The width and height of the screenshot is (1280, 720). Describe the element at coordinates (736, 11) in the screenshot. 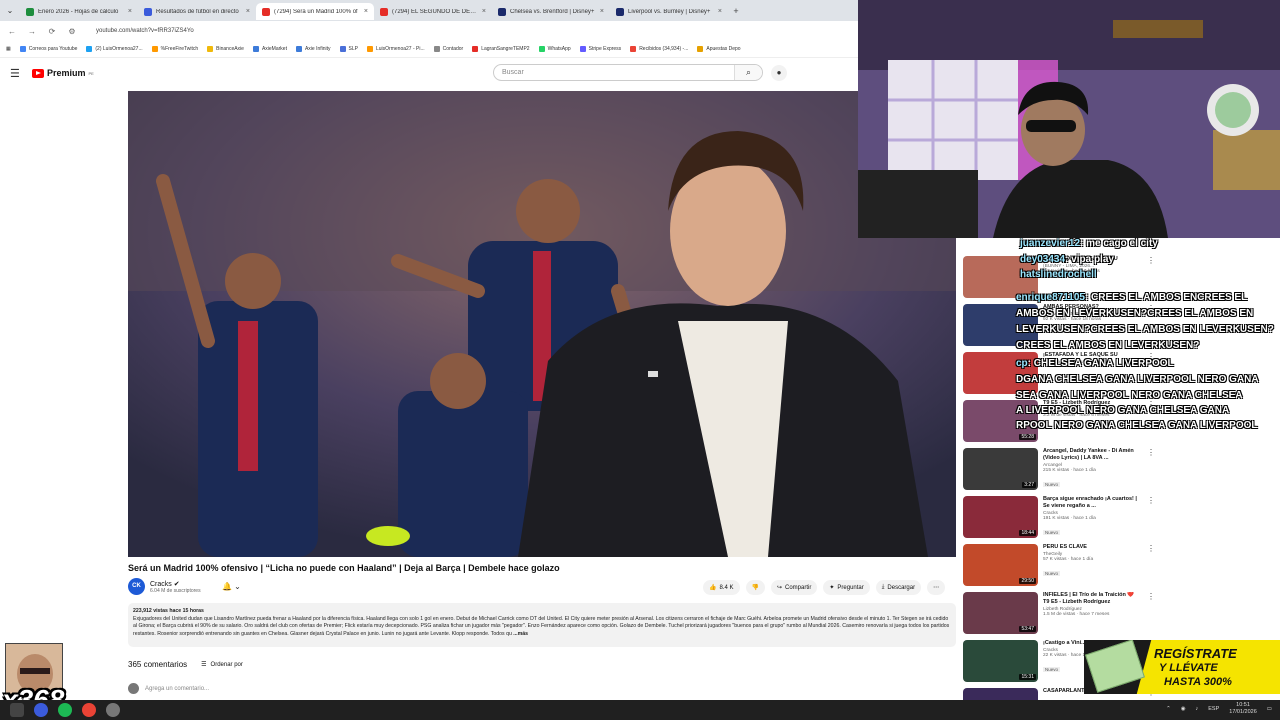

I see `new-tab-icon: +` at that location.